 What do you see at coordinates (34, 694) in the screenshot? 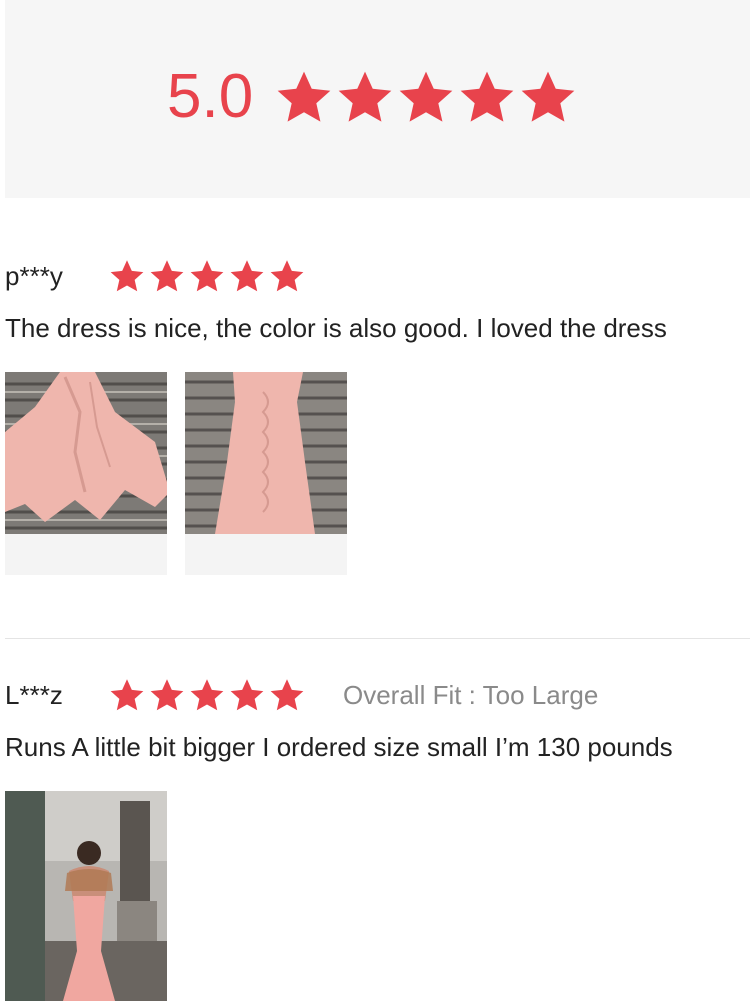
I see `reviewer-name: L***z` at bounding box center [34, 694].